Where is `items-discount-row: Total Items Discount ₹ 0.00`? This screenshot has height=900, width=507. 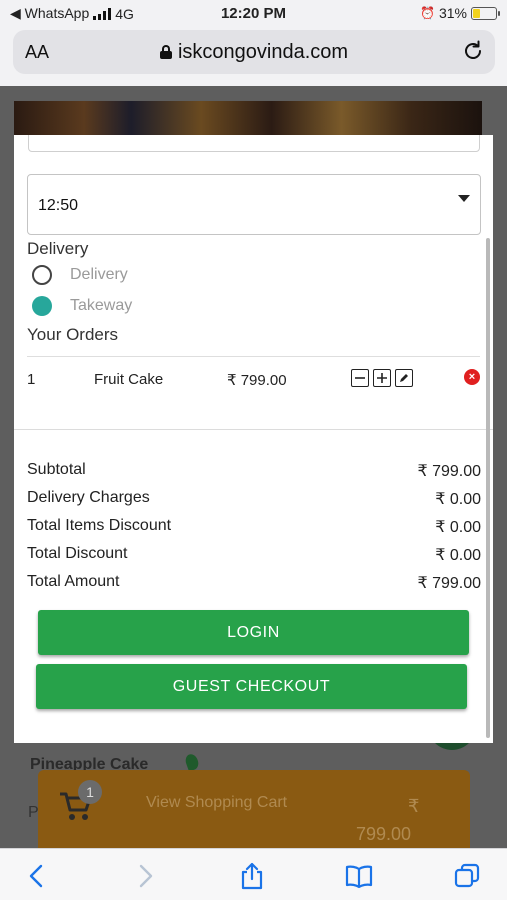
items-discount-row: Total Items Discount ₹ 0.00 is located at coordinates (254, 526).